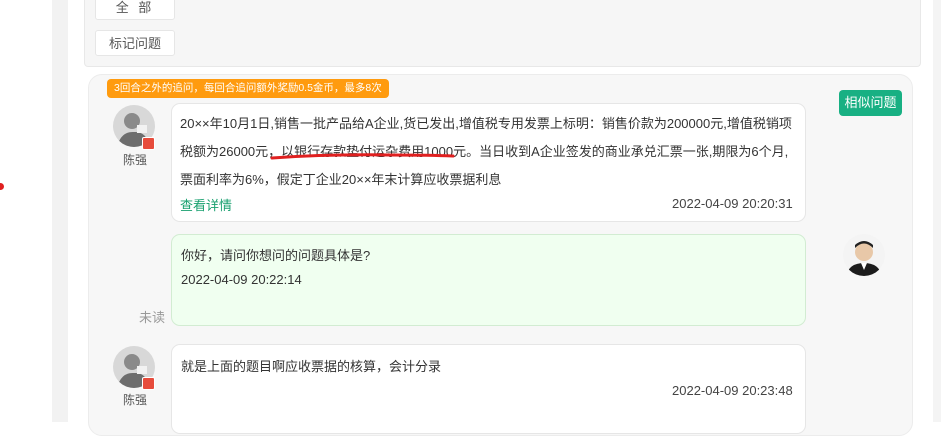 The image size is (941, 436). Describe the element at coordinates (152, 317) in the screenshot. I see `unread-status: 未读` at that location.